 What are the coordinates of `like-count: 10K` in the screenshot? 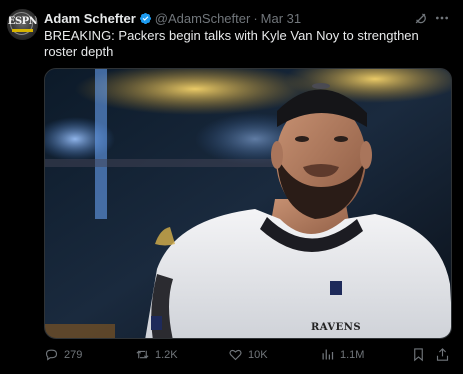 It's located at (258, 354).